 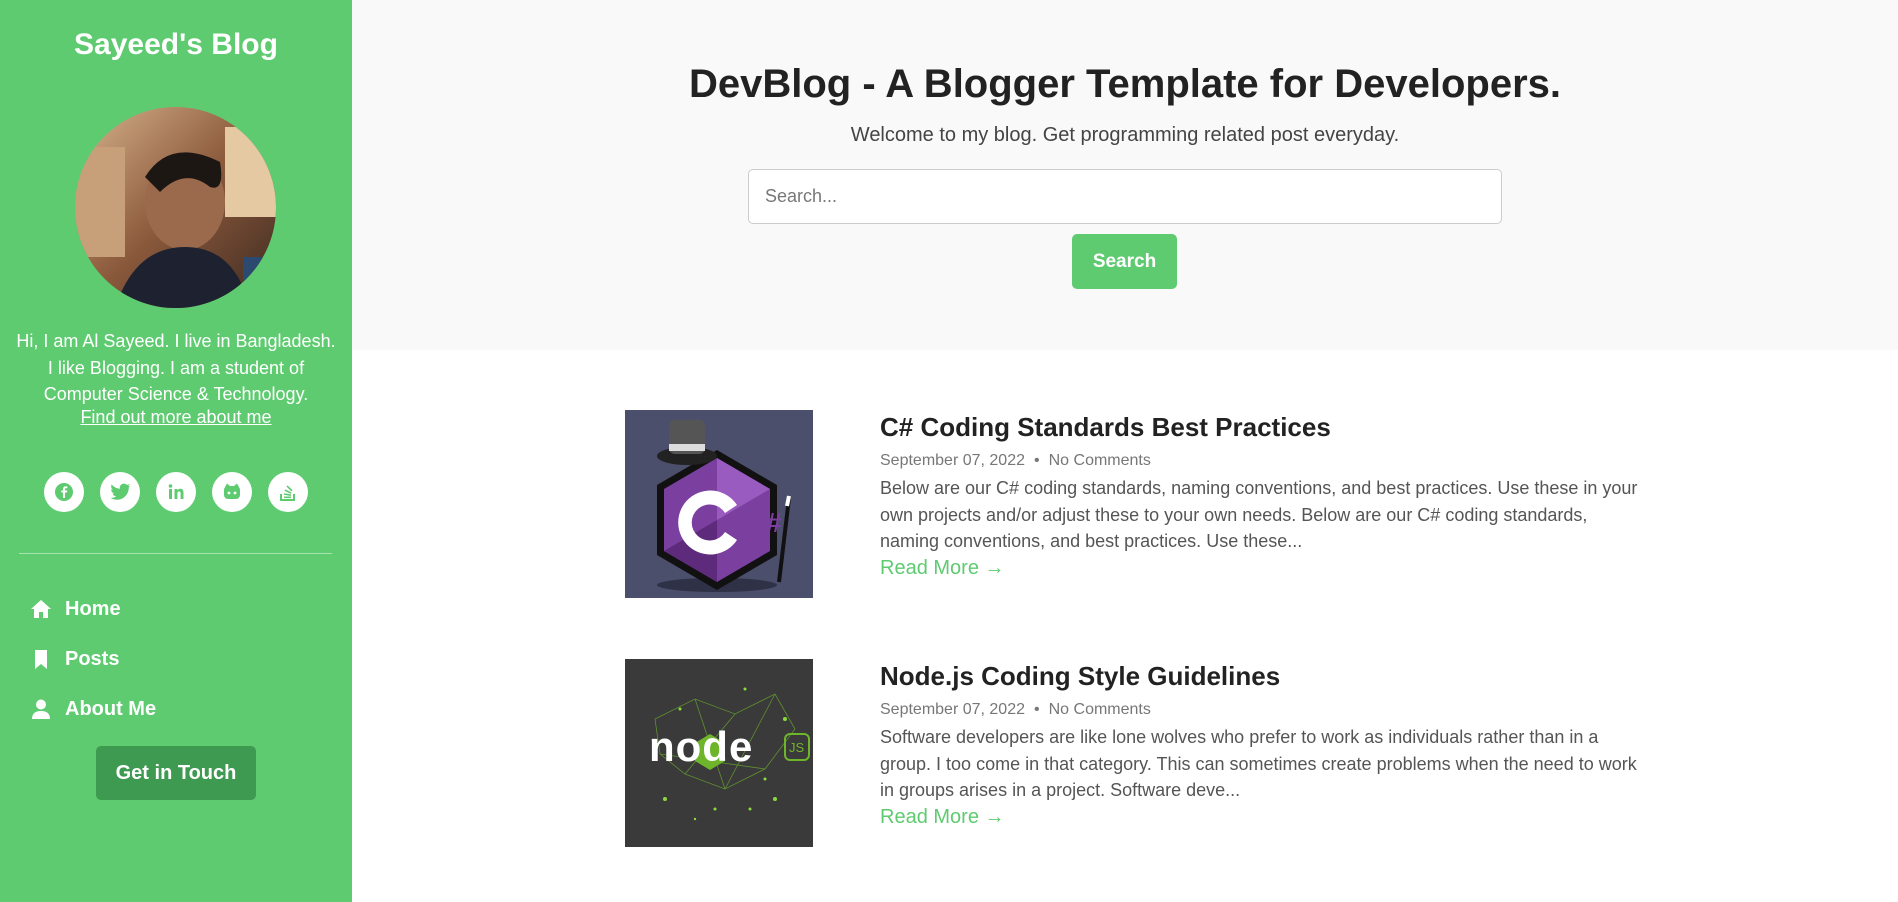 What do you see at coordinates (764, 522) in the screenshot?
I see `csharp-logo-text: C#` at bounding box center [764, 522].